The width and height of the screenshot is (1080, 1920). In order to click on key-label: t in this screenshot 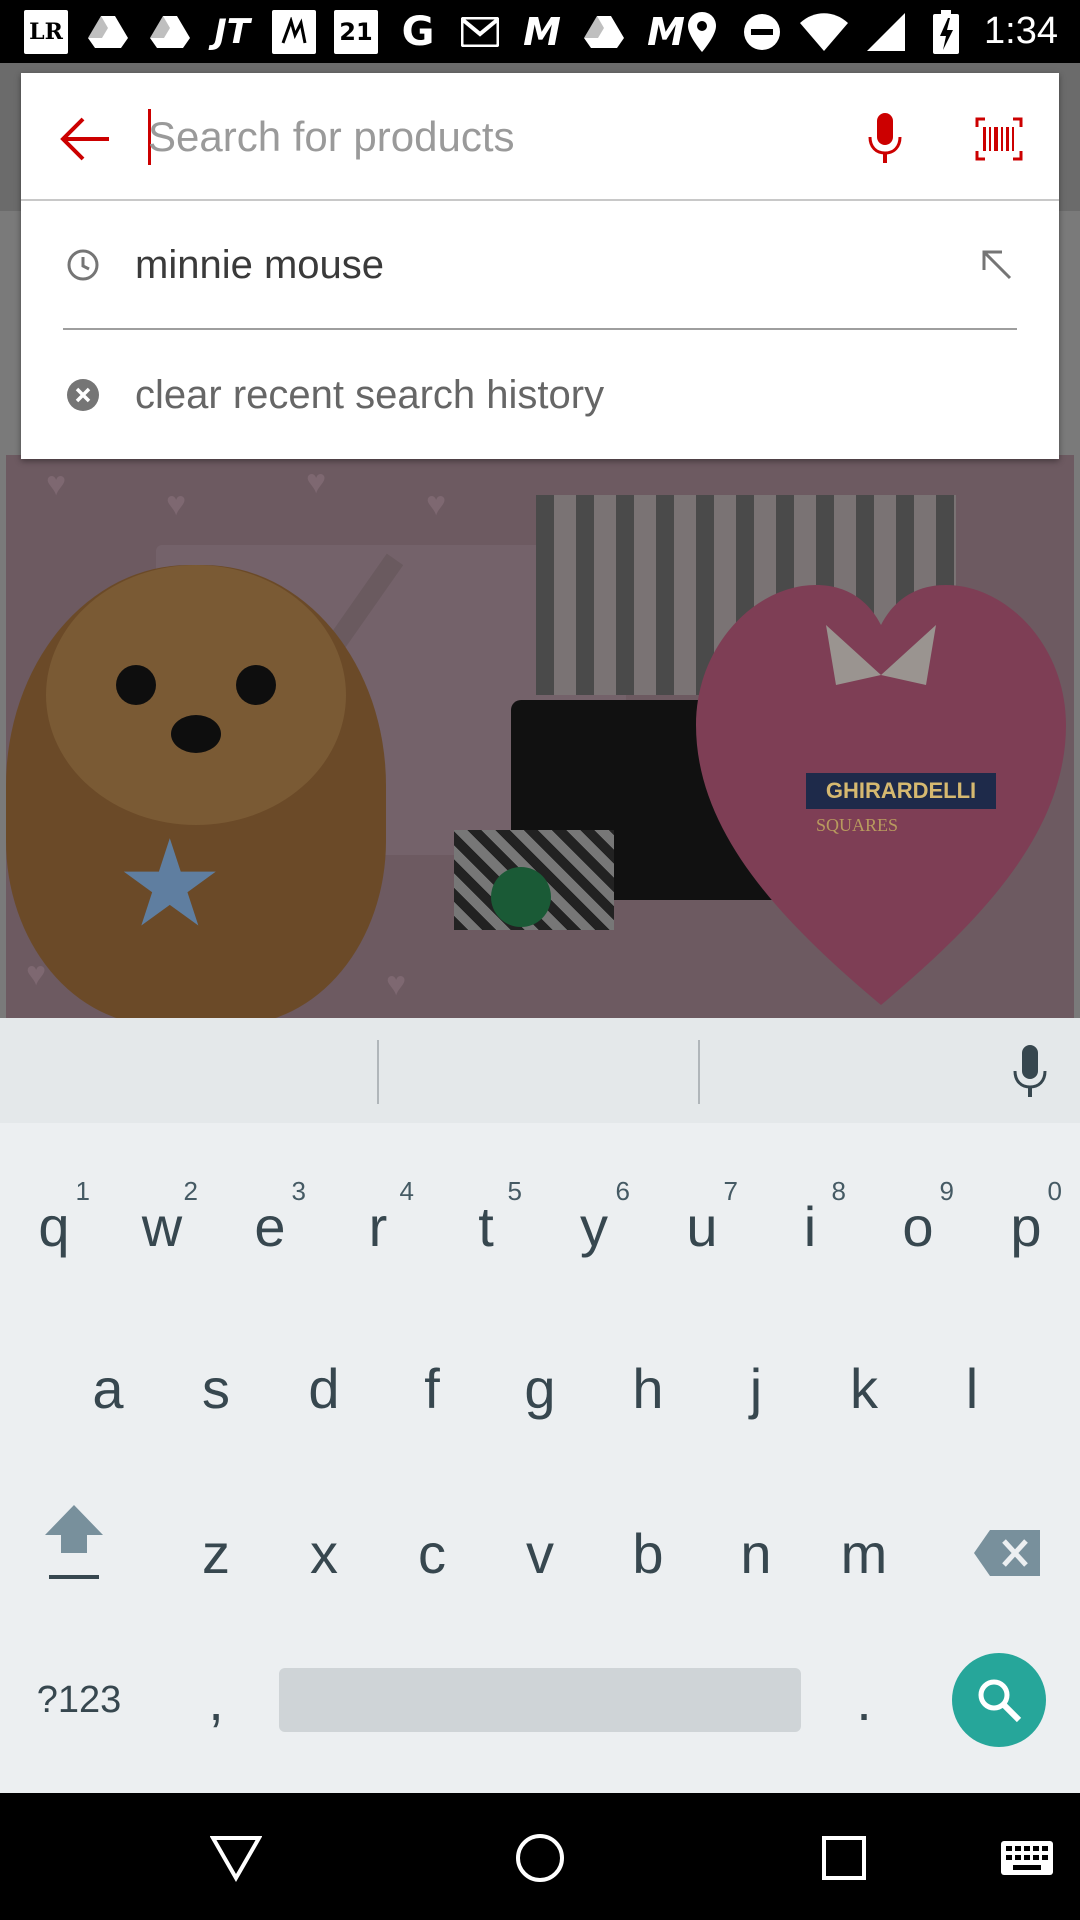, I will do `click(486, 1226)`.